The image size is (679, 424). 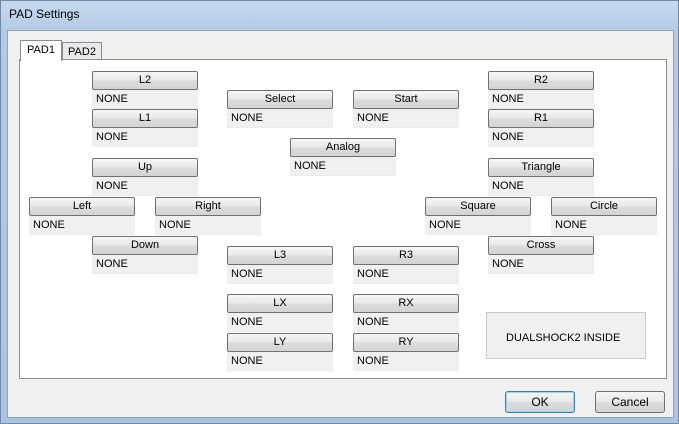 I want to click on circle-value: NONE, so click(x=604, y=225).